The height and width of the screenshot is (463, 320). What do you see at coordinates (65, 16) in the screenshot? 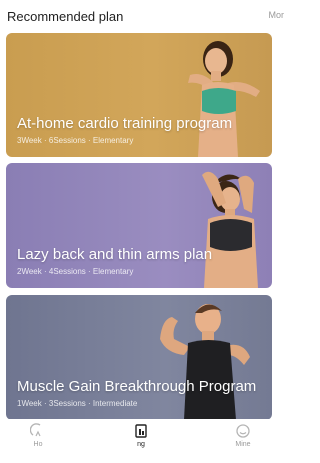
I see `section-title: Recommended plan` at bounding box center [65, 16].